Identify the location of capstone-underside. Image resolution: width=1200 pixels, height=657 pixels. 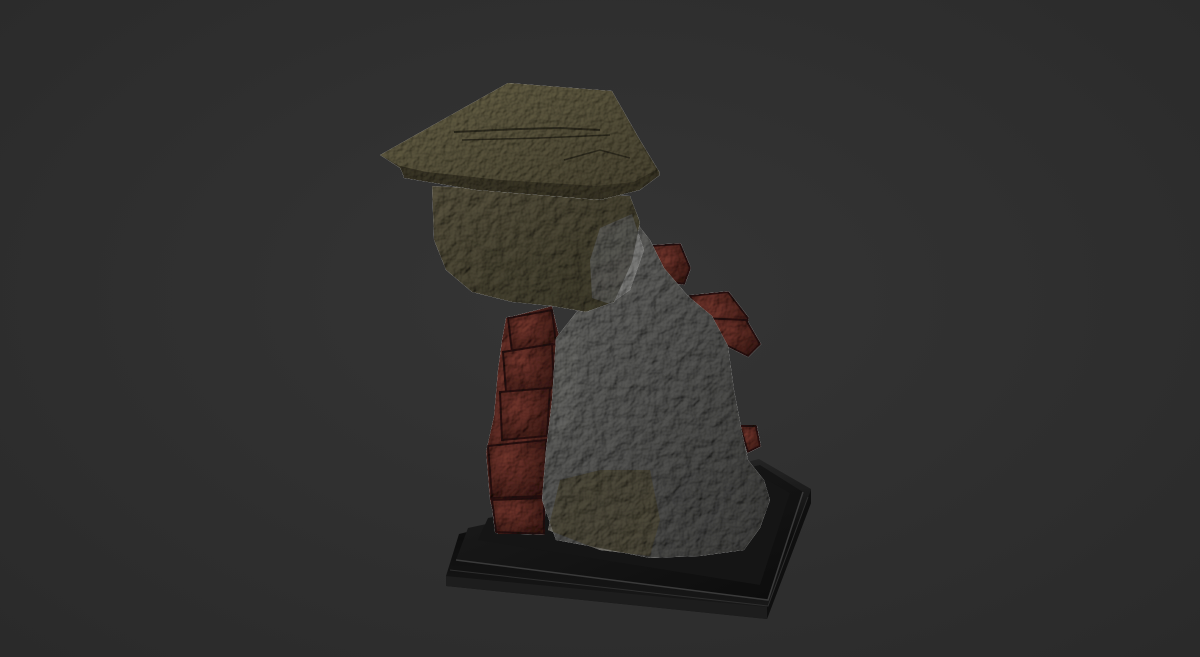
(538, 249).